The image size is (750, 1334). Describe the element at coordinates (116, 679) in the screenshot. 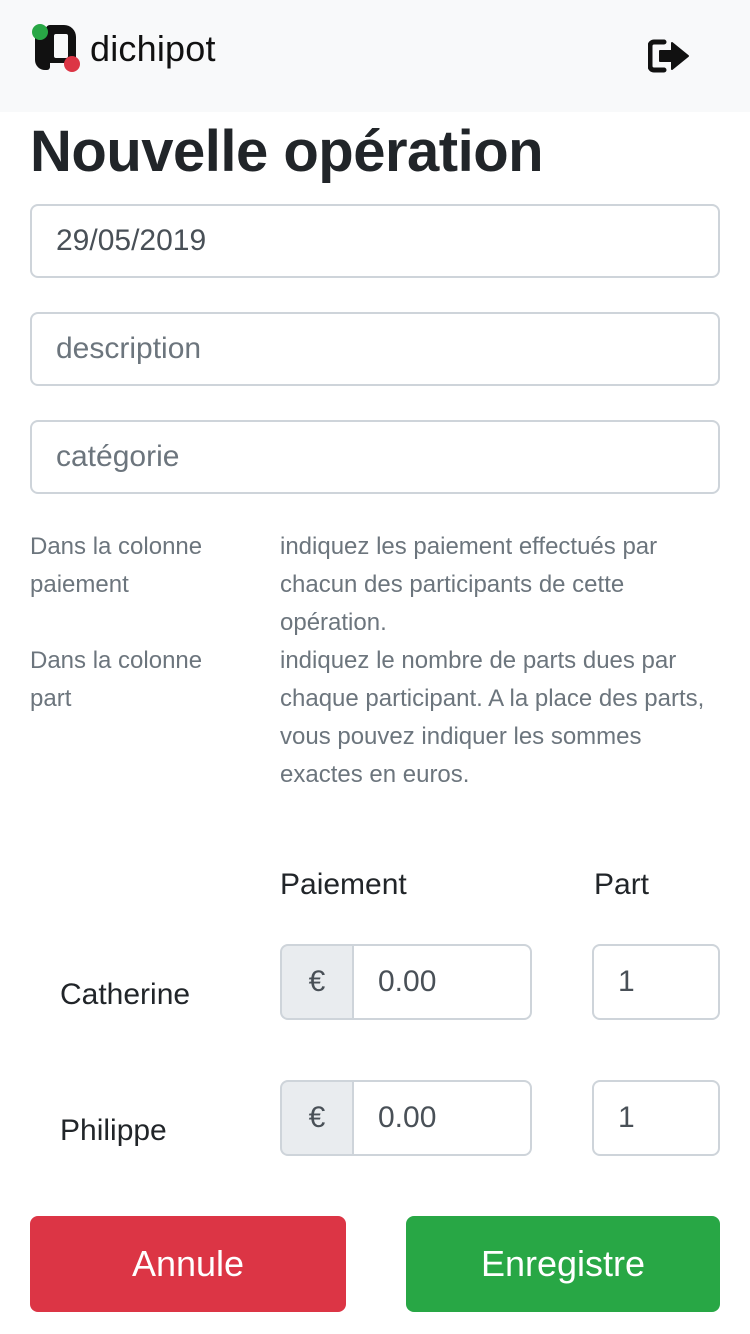

I see `help-label-part: Dans la colonne part` at that location.